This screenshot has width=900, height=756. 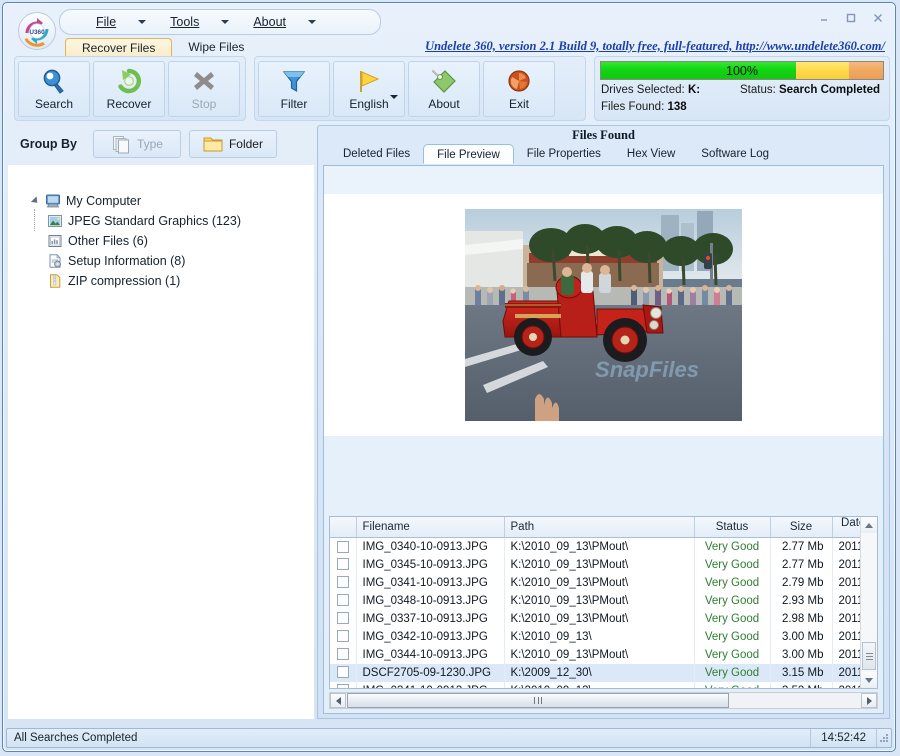 What do you see at coordinates (180, 241) in the screenshot?
I see `tree-item-other-files: Other Files (6)` at bounding box center [180, 241].